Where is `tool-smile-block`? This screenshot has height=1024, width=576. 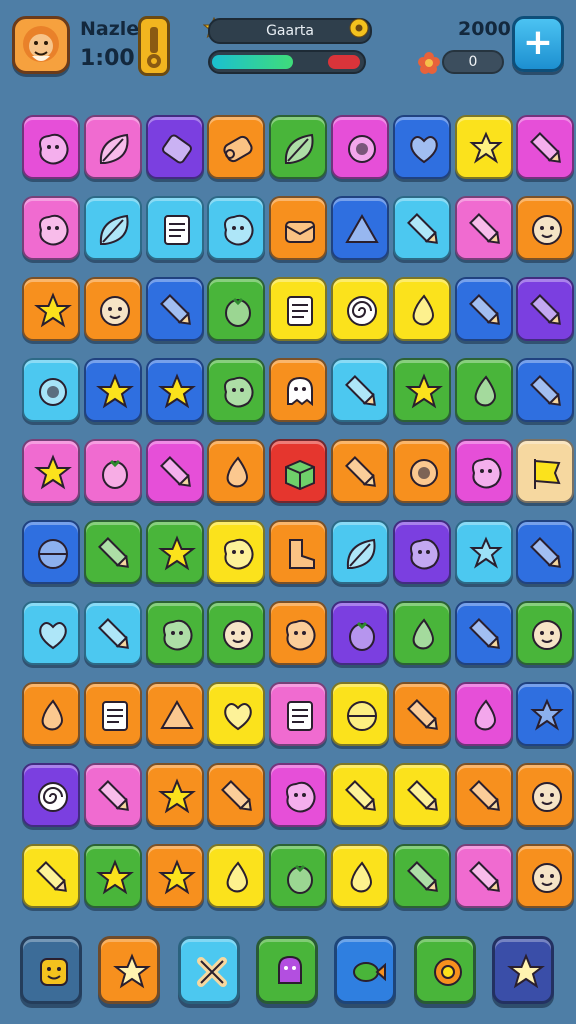 tool-smile-block is located at coordinates (51, 970).